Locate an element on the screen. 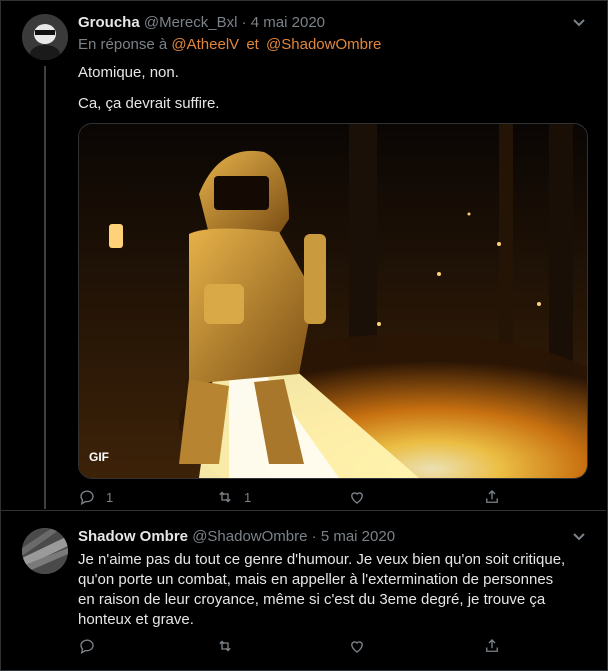  retweet-button: 1 is located at coordinates (233, 497).